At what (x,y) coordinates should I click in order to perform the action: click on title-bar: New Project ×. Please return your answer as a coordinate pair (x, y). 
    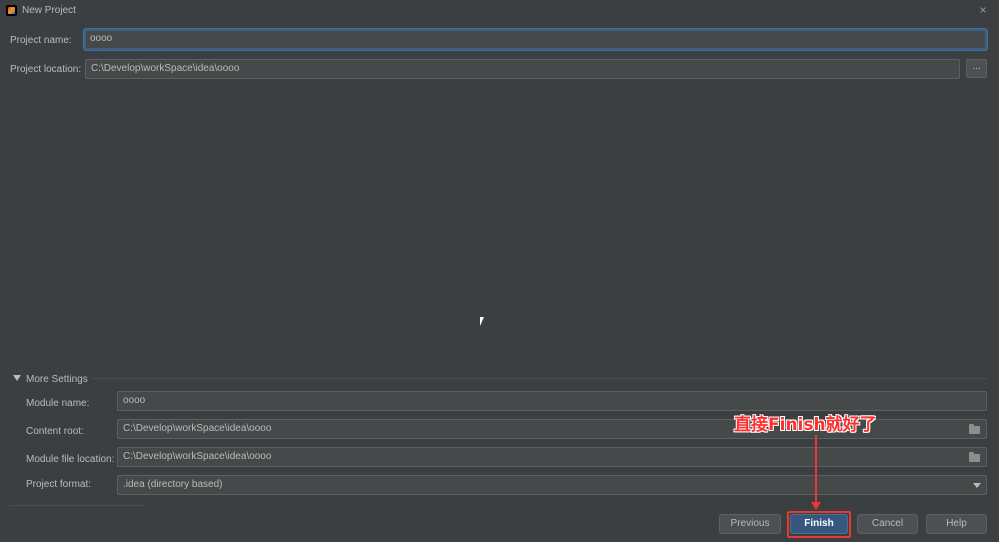
    Looking at the image, I should click on (499, 11).